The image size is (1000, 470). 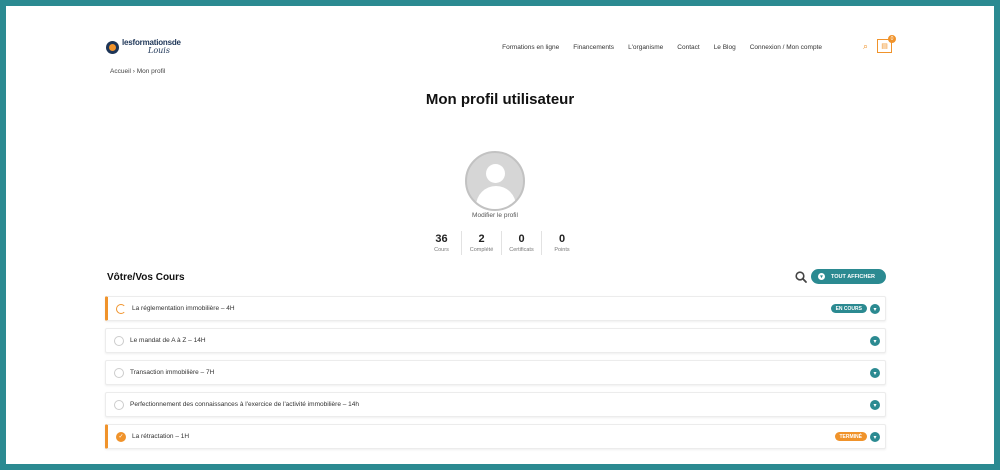 What do you see at coordinates (481, 250) in the screenshot?
I see `stat-label: Complété` at bounding box center [481, 250].